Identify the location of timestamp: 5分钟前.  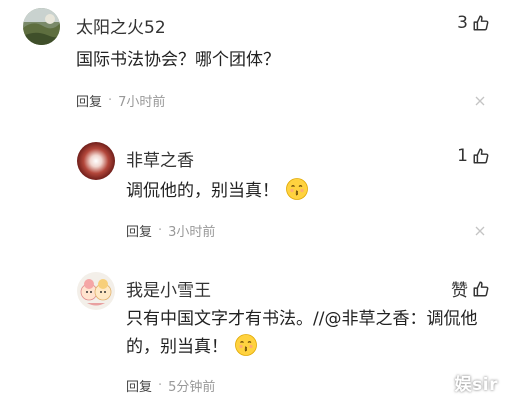
(192, 387).